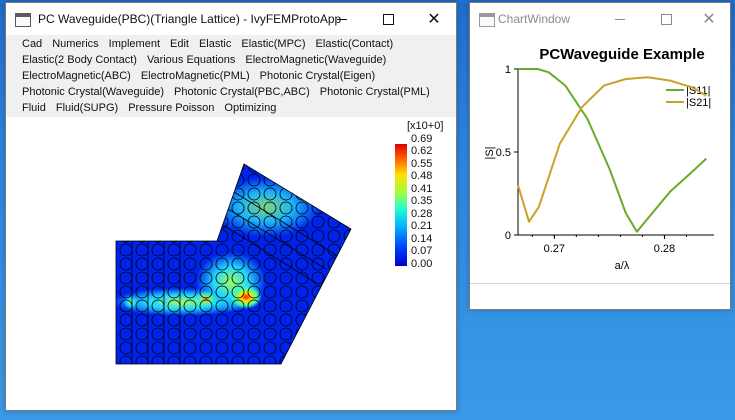 The height and width of the screenshot is (420, 735). Describe the element at coordinates (195, 76) in the screenshot. I see `menu-em-pml: ElectroMagnetic(PML)` at that location.